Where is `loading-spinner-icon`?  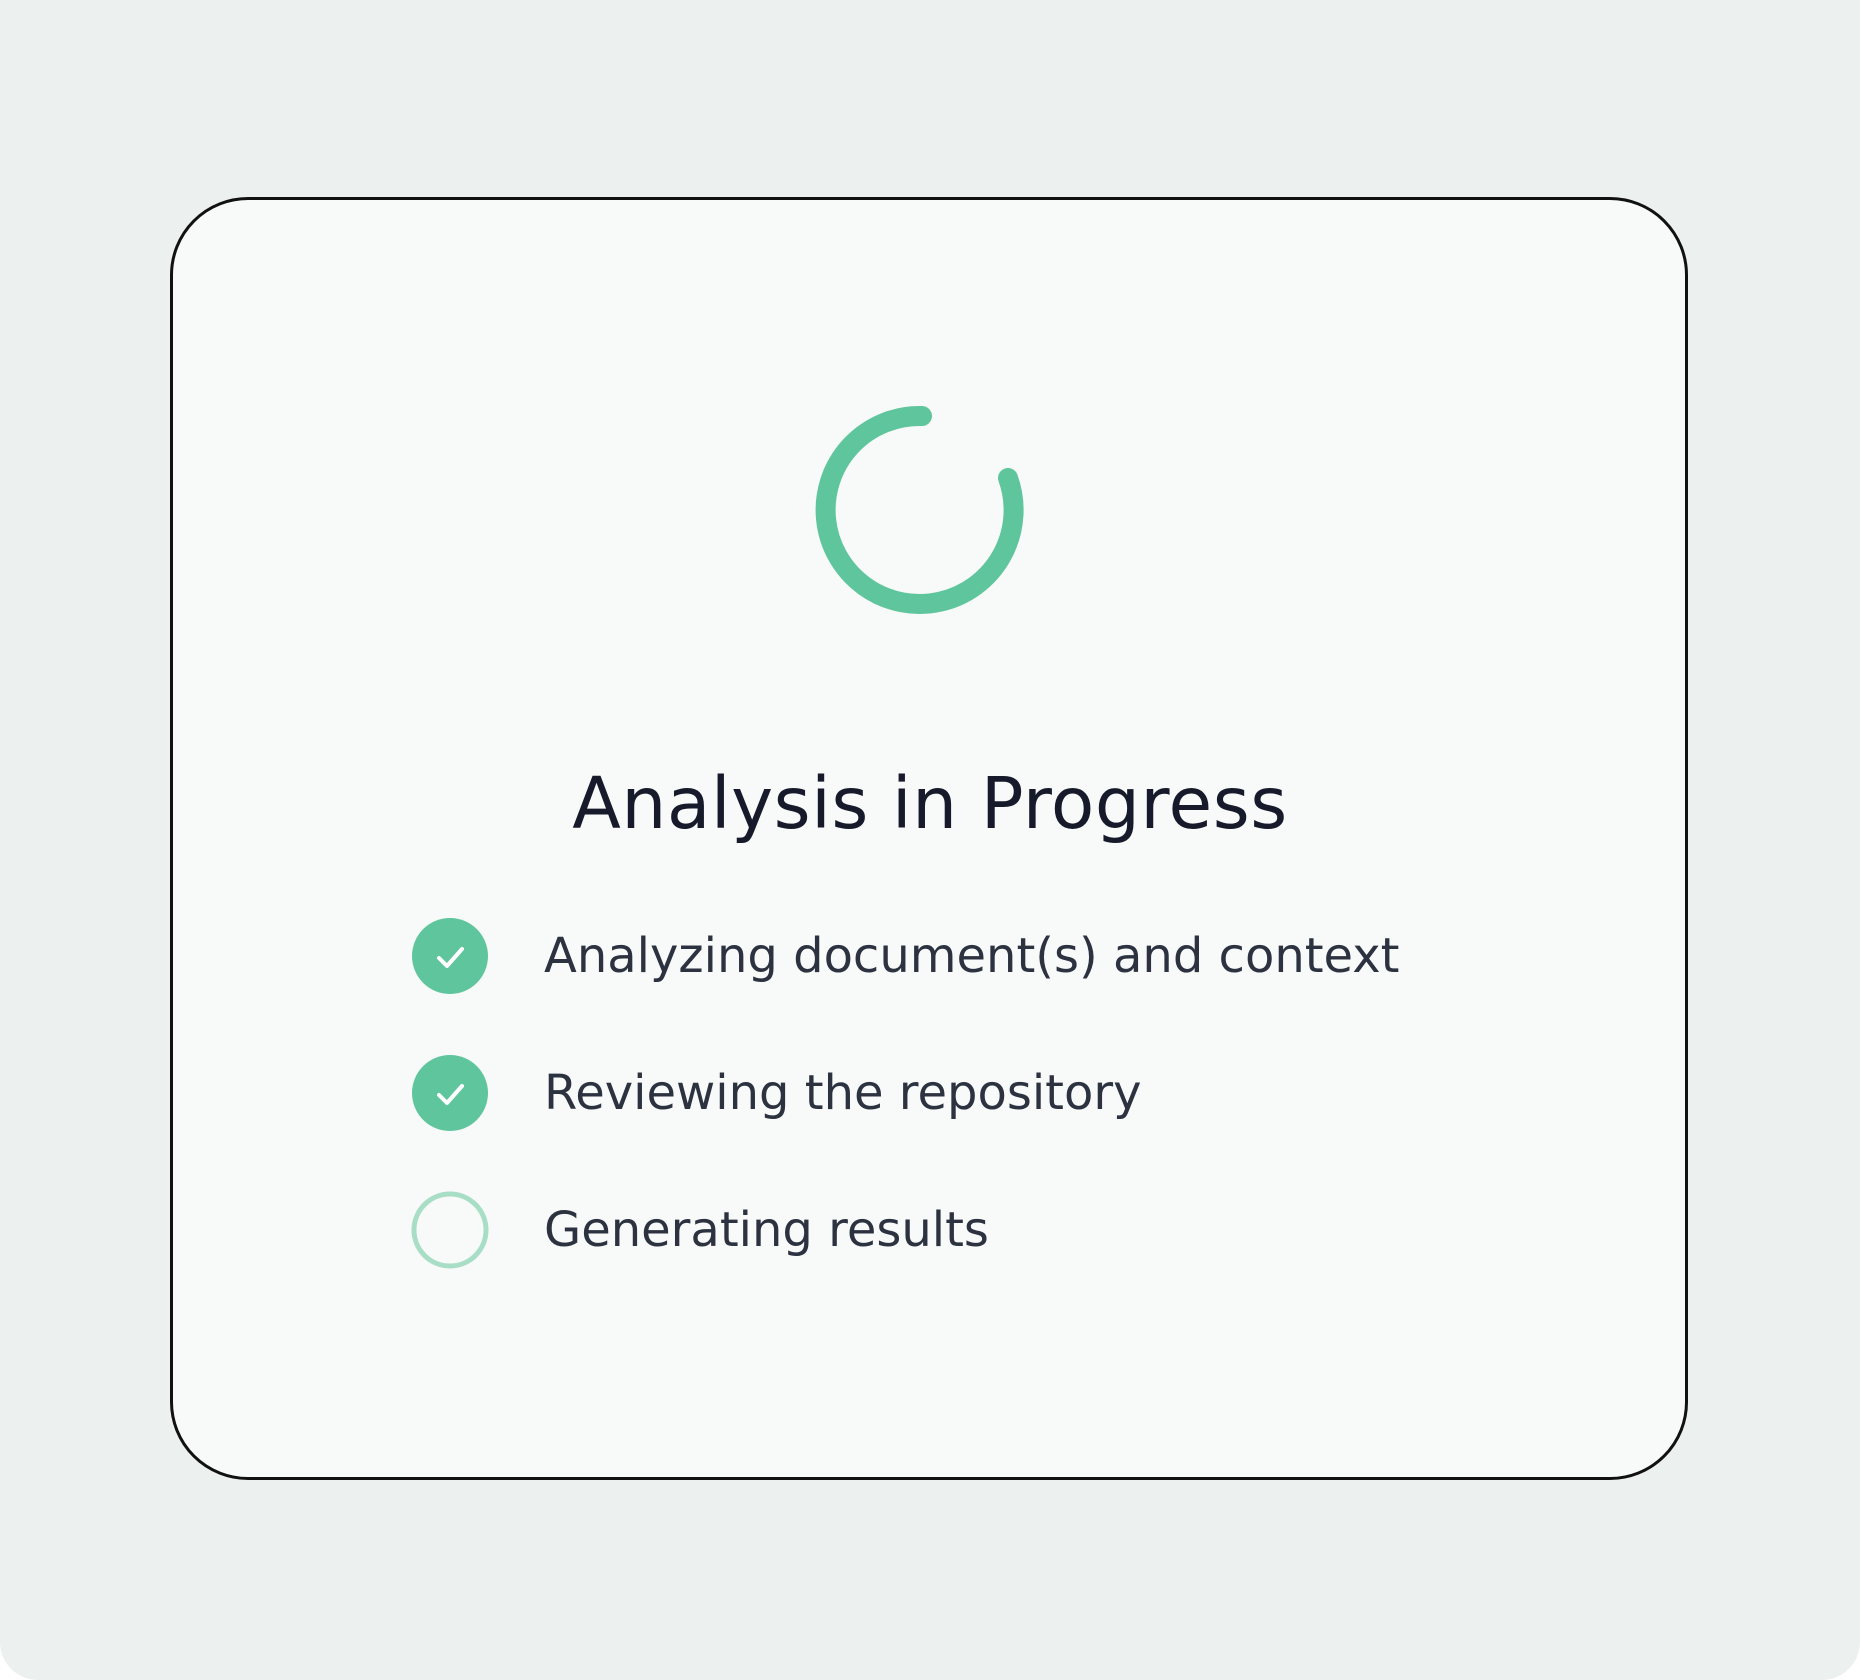 loading-spinner-icon is located at coordinates (922, 510).